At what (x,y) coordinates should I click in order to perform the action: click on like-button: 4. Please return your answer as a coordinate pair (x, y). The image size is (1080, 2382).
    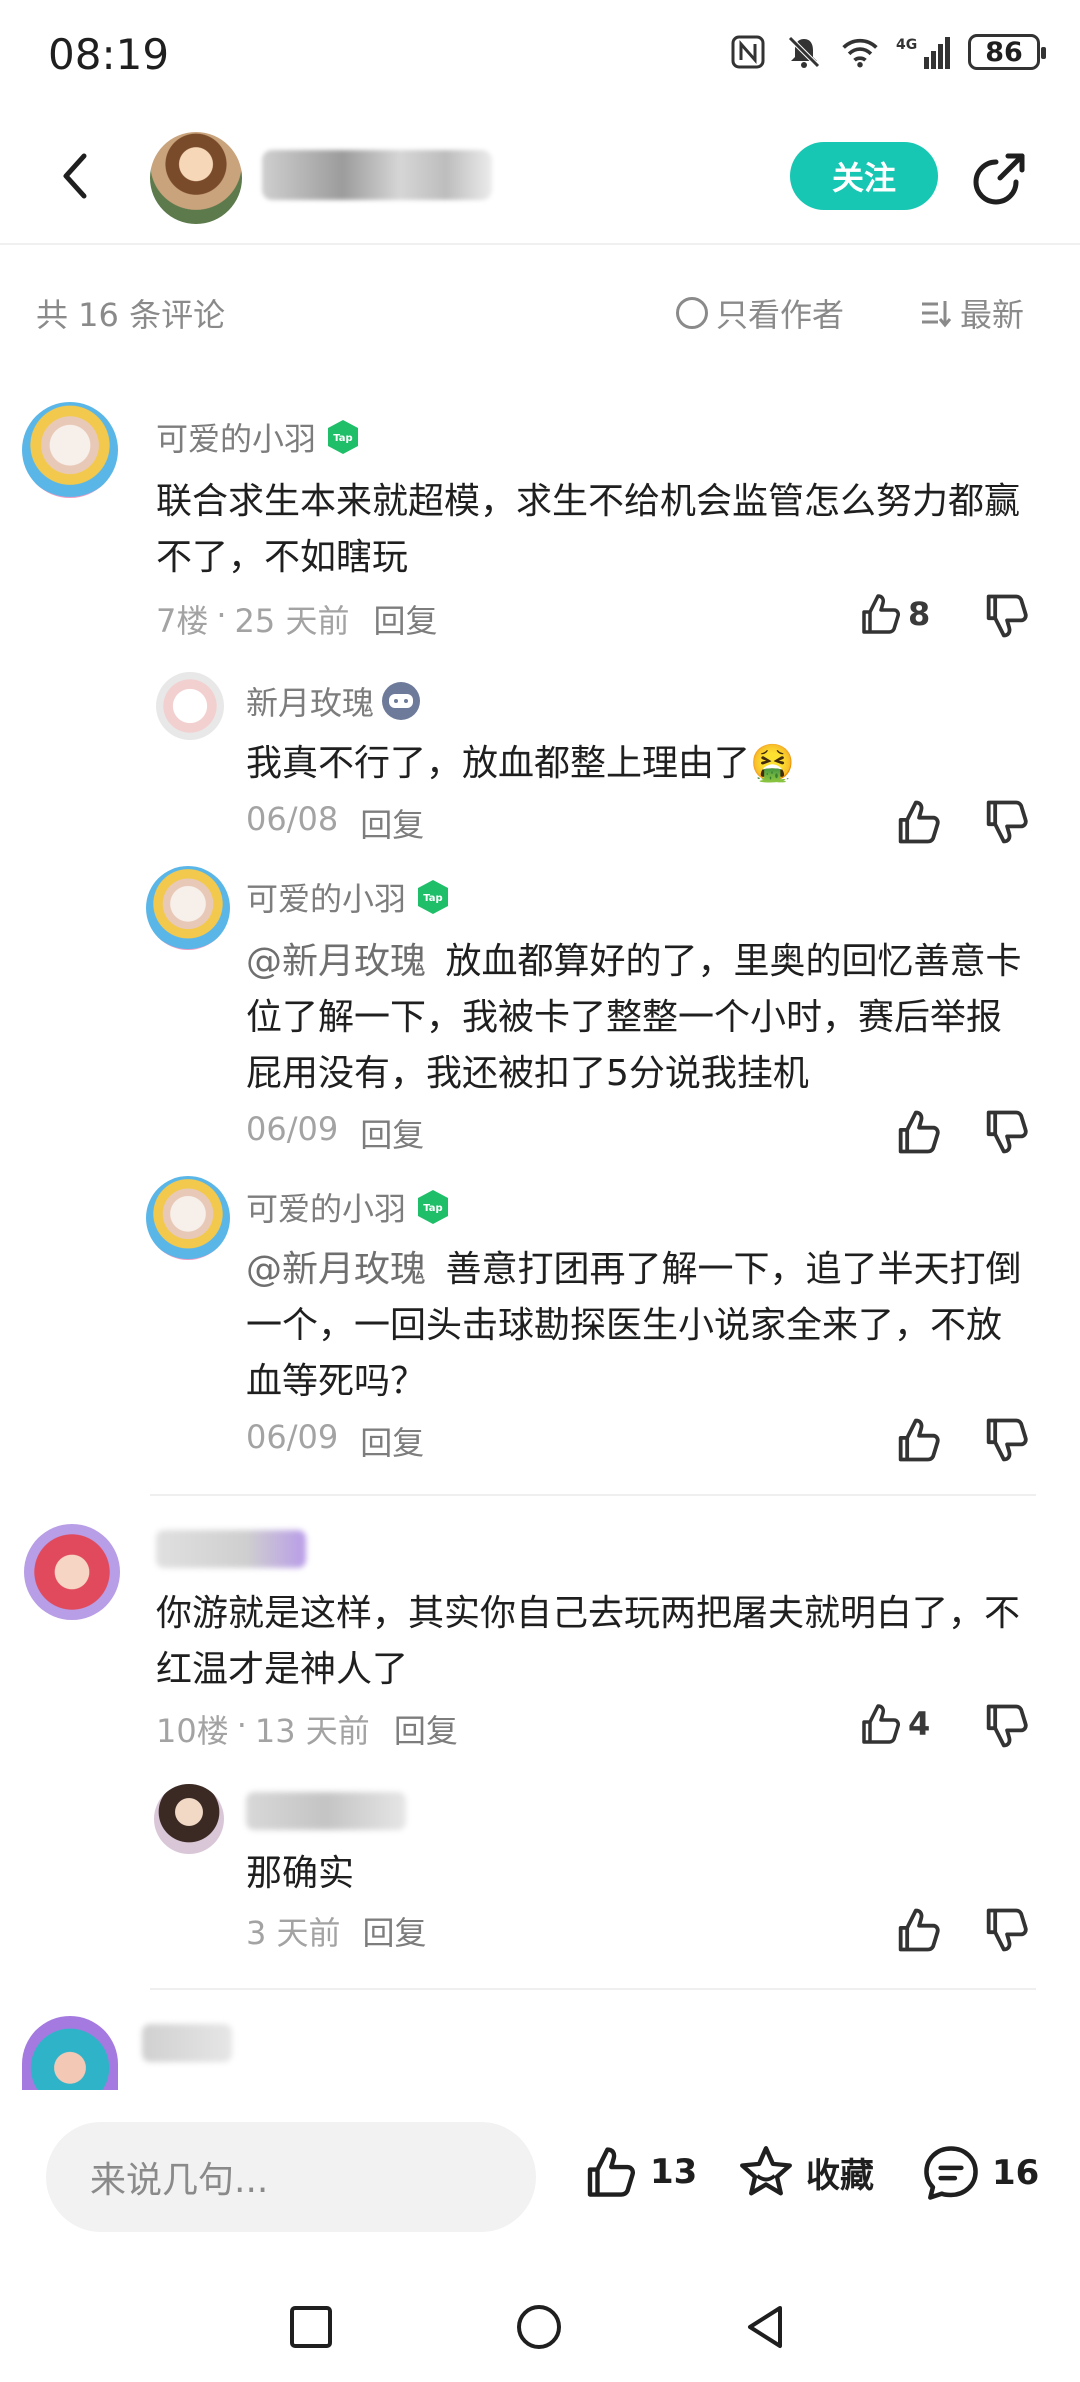
    Looking at the image, I should click on (893, 1724).